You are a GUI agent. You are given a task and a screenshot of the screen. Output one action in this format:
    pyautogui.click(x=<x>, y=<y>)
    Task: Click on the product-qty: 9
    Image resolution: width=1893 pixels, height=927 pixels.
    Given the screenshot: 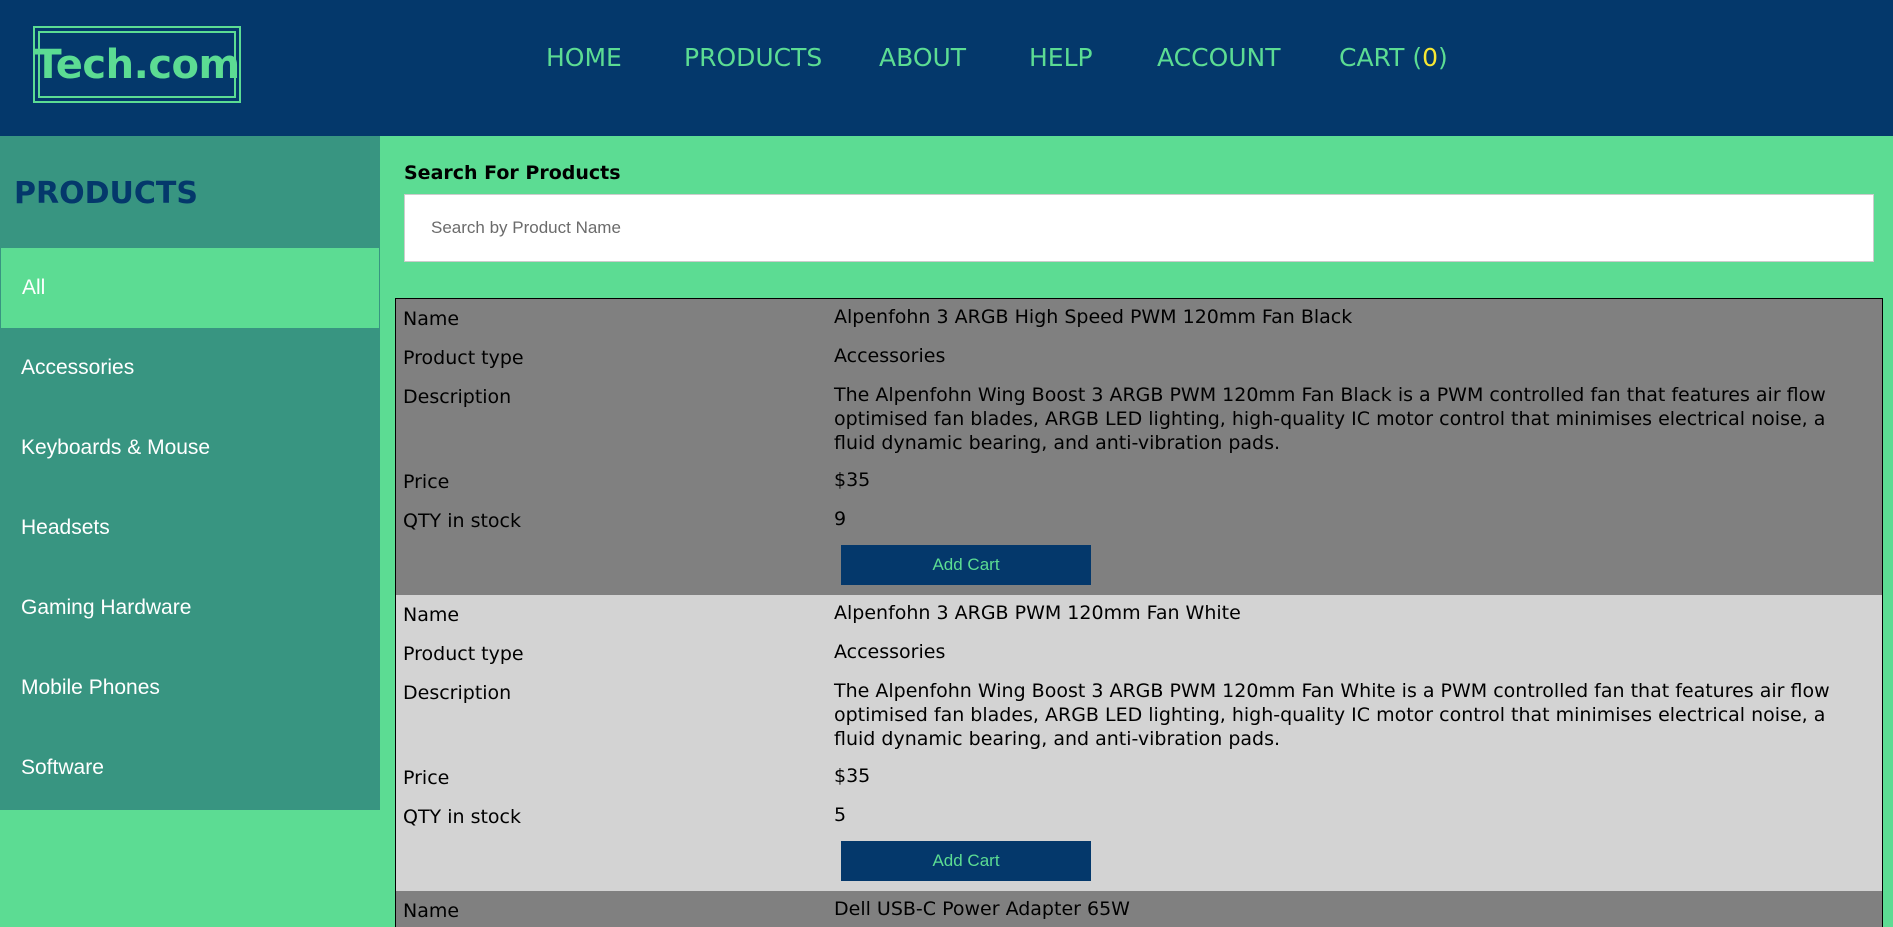 What is the action you would take?
    pyautogui.click(x=840, y=519)
    